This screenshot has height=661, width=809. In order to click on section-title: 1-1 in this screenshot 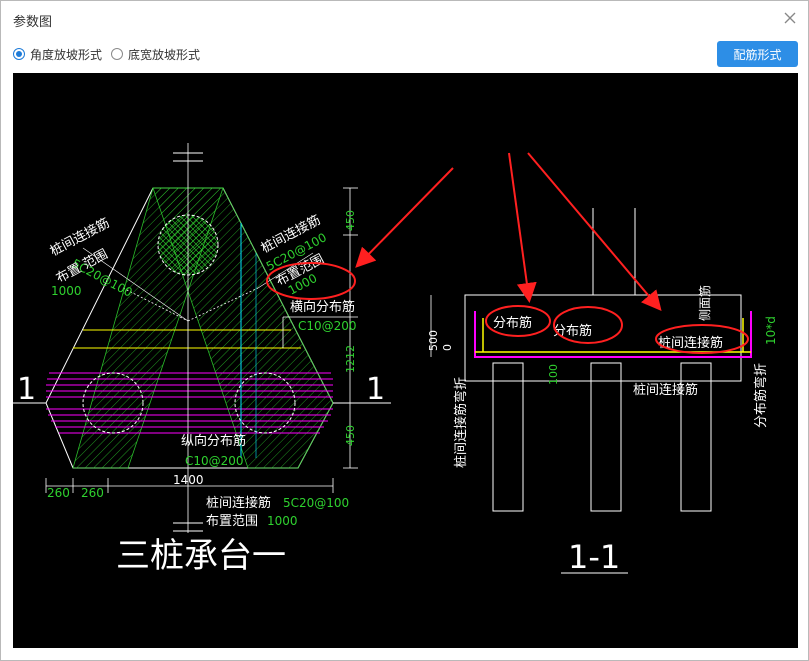, I will do `click(594, 557)`.